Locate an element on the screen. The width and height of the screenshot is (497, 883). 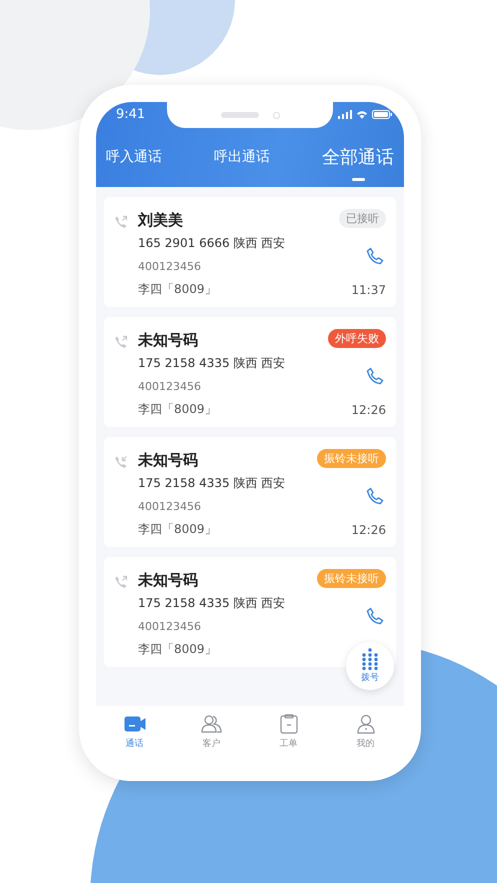
nav-item: 我的 is located at coordinates (365, 732).